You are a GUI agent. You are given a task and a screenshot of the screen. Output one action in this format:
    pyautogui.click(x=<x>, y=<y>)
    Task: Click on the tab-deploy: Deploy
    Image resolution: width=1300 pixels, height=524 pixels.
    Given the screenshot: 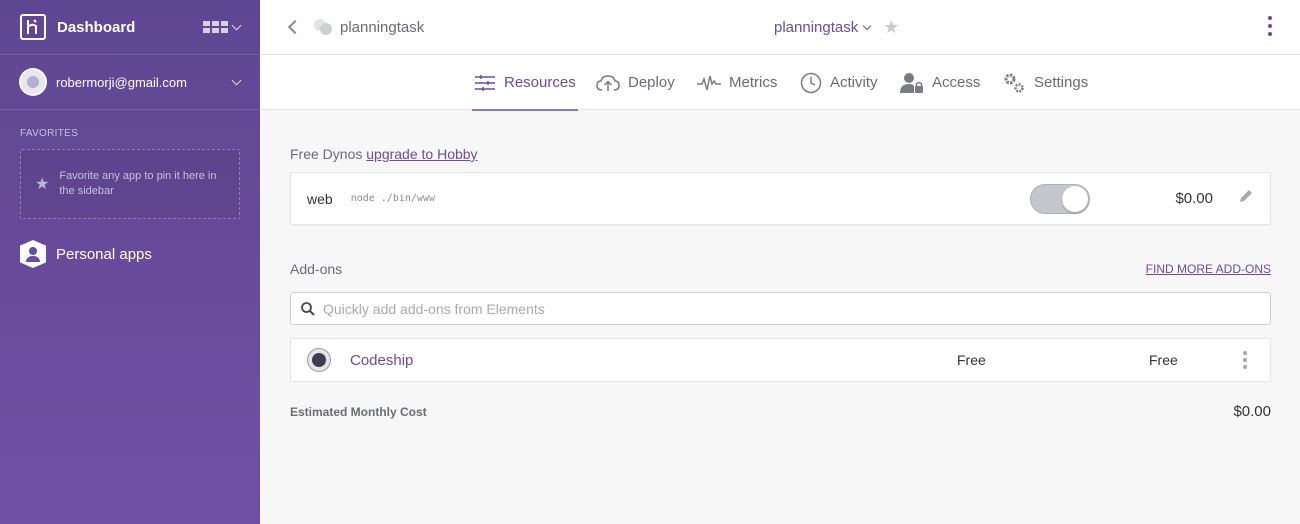 What is the action you would take?
    pyautogui.click(x=635, y=82)
    